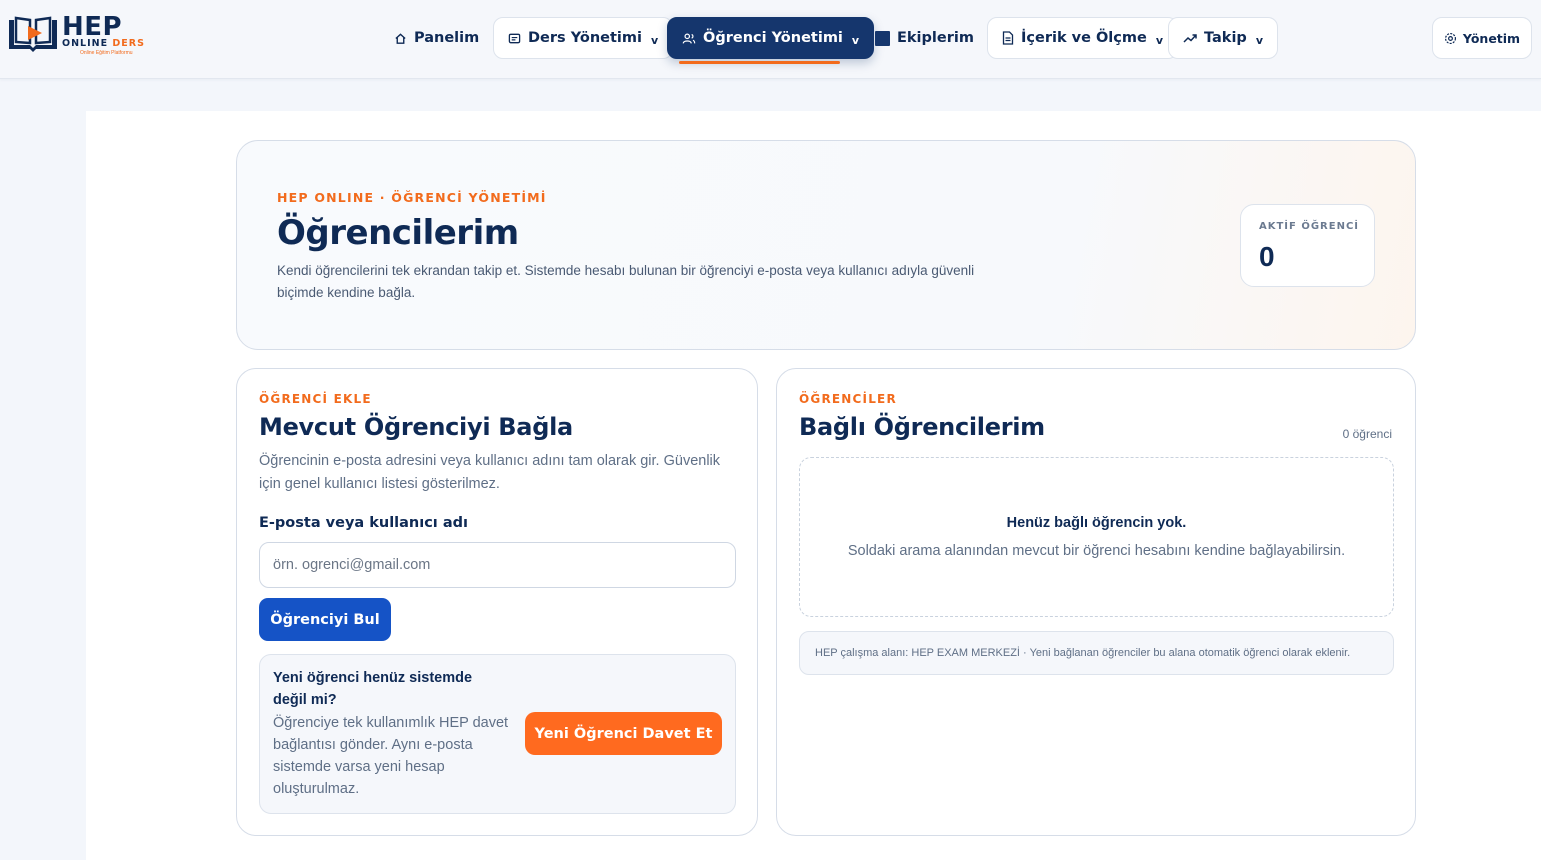  Describe the element at coordinates (922, 427) in the screenshot. I see `list-panel-title: Bağlı Öğrencilerim` at that location.